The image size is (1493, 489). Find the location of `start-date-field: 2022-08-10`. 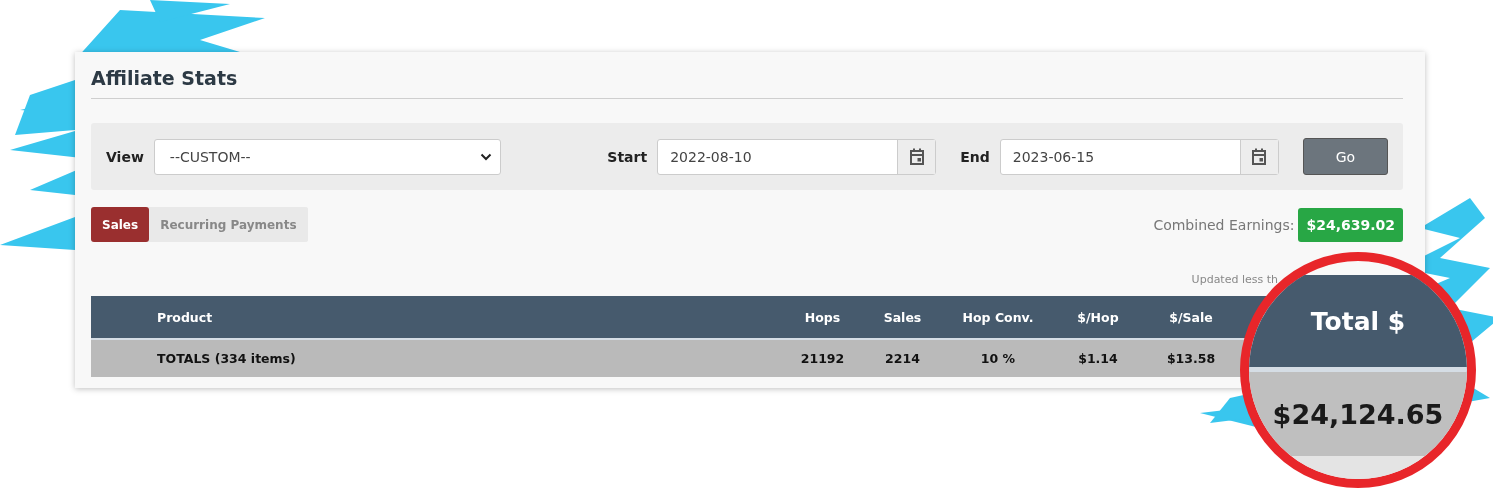

start-date-field: 2022-08-10 is located at coordinates (797, 156).